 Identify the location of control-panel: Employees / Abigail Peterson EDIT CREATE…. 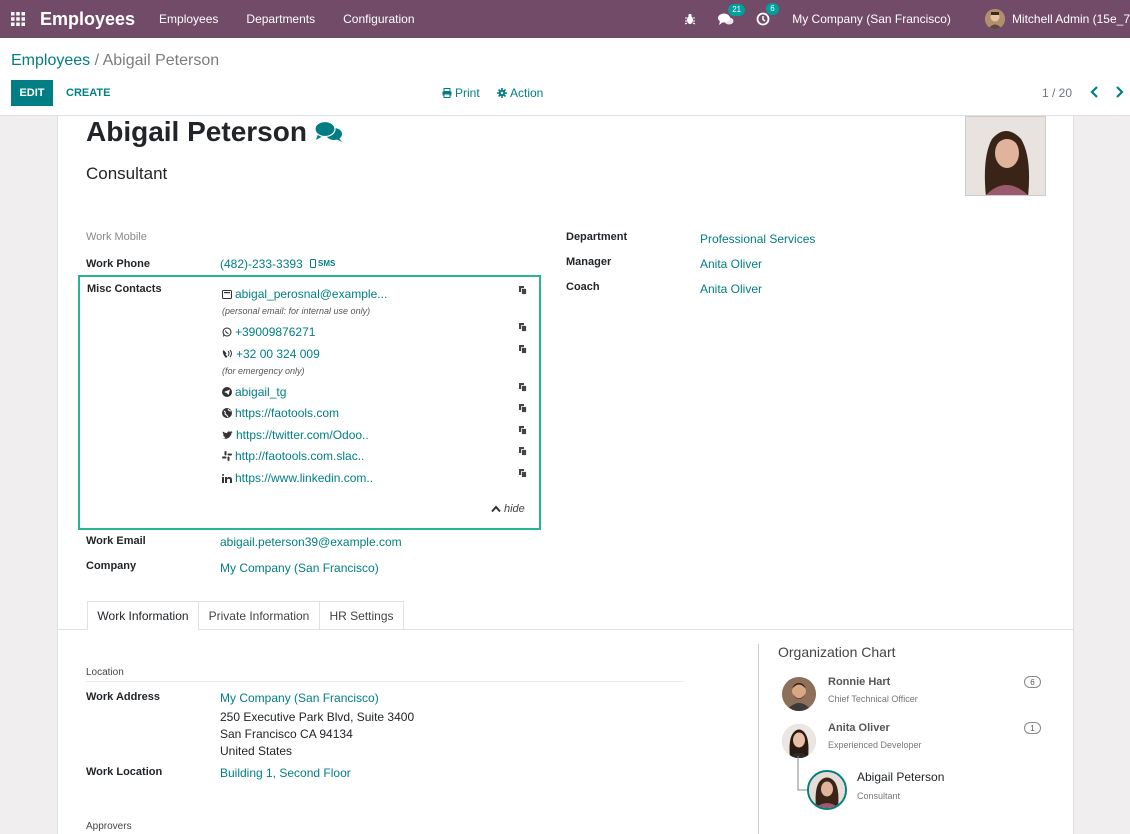
(565, 77).